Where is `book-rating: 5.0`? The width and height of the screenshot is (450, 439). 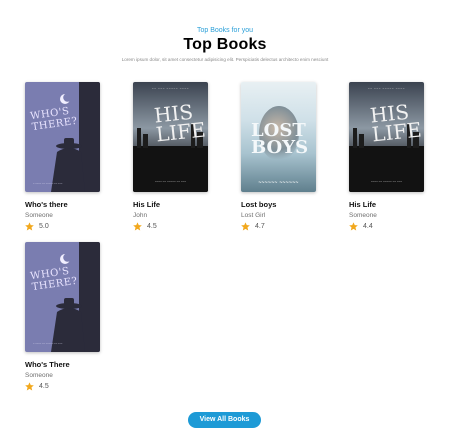 book-rating: 5.0 is located at coordinates (37, 226).